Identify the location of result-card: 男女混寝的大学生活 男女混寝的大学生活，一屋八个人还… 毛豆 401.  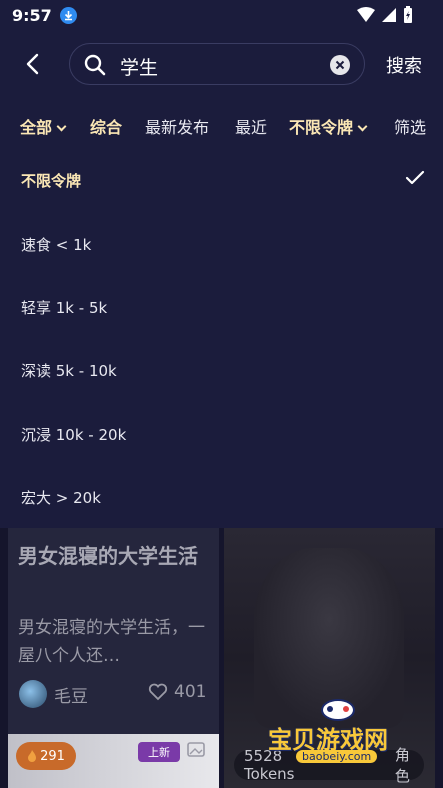
(113, 631).